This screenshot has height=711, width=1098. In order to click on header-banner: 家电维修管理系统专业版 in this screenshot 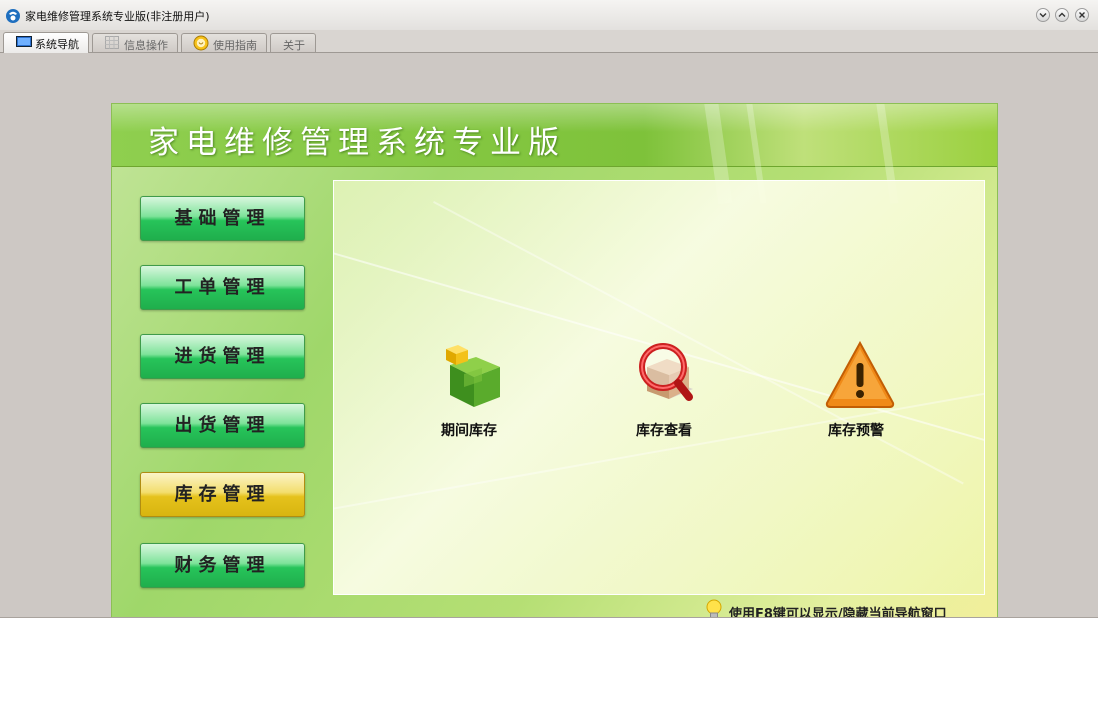, I will do `click(554, 154)`.